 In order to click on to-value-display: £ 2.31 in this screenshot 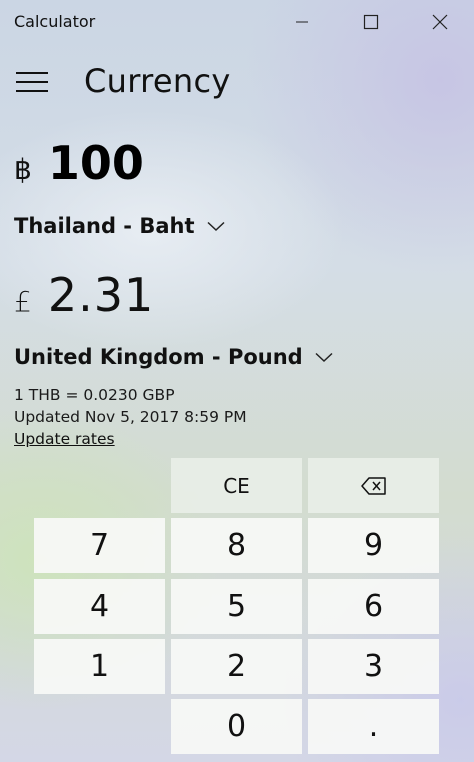, I will do `click(84, 295)`.